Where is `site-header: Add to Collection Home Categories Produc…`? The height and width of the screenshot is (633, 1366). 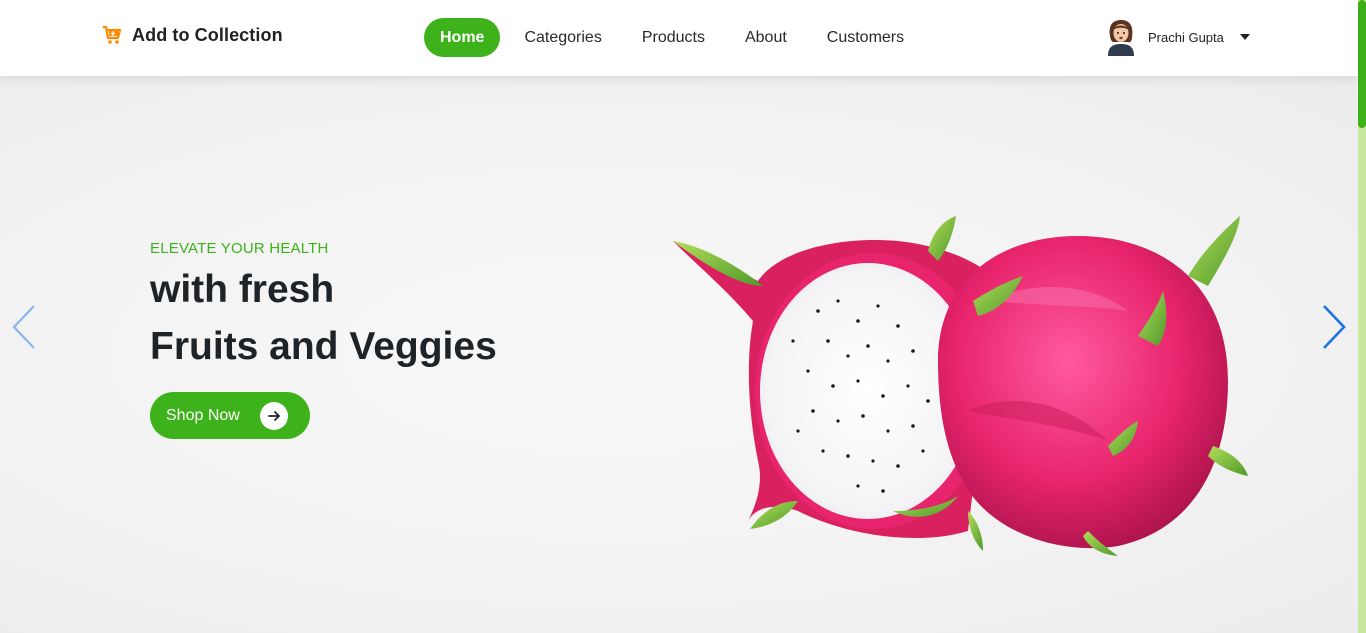 site-header: Add to Collection Home Categories Produc… is located at coordinates (679, 38).